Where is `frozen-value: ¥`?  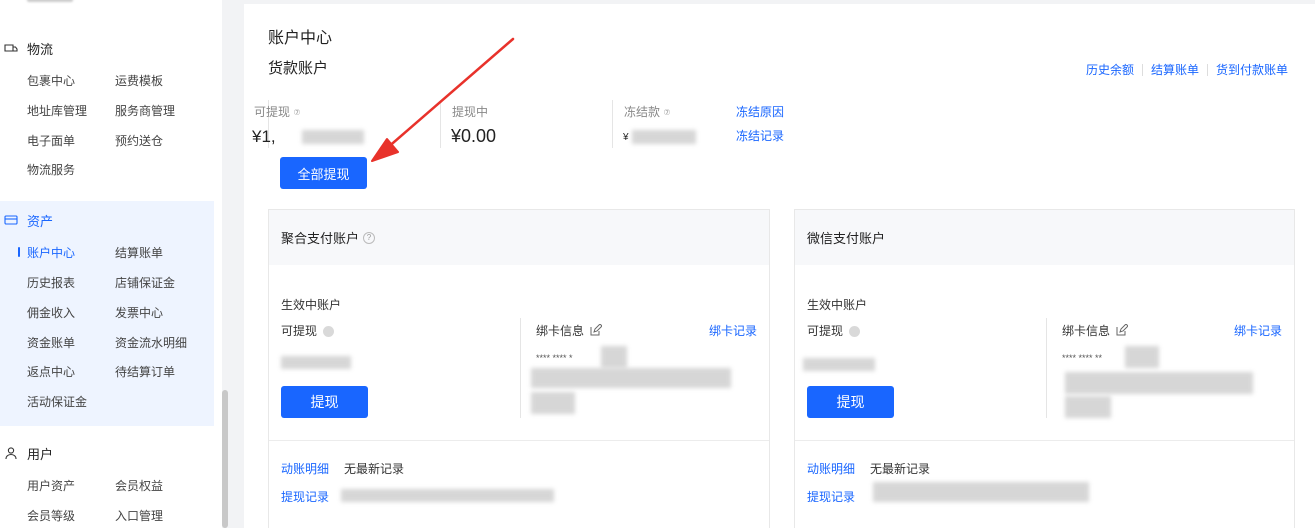 frozen-value: ¥ is located at coordinates (626, 137).